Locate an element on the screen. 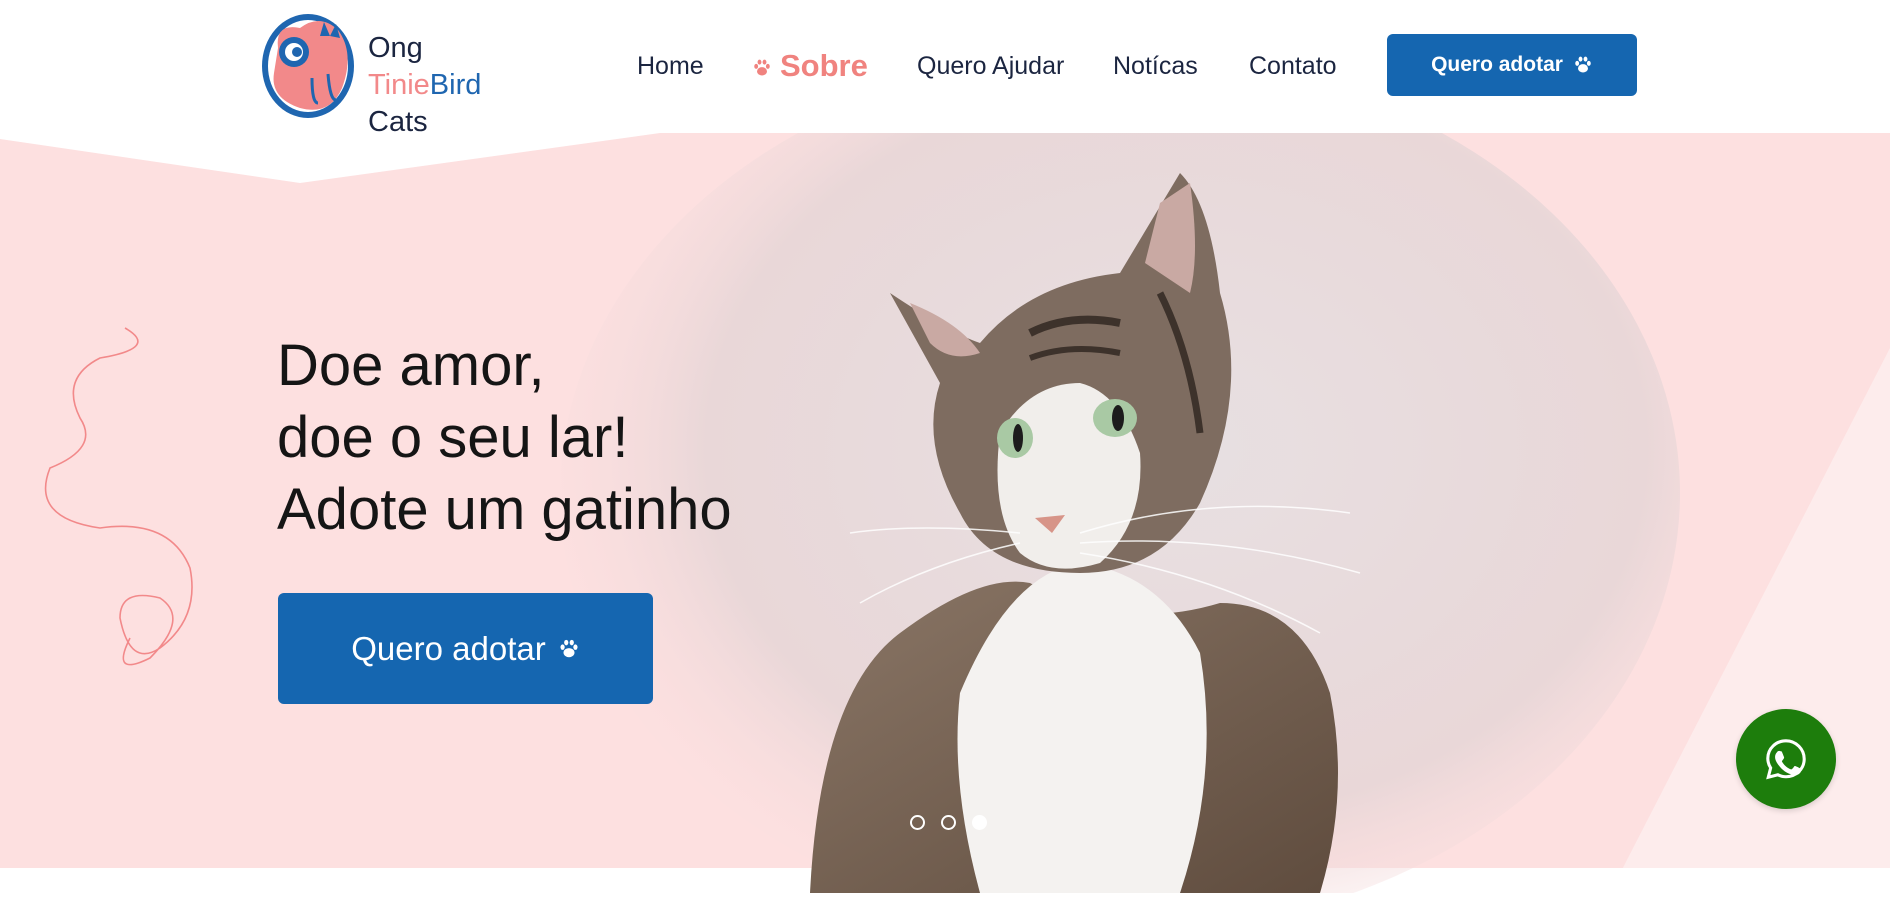 The height and width of the screenshot is (909, 1890). nav-item-contato: Contato is located at coordinates (1293, 66).